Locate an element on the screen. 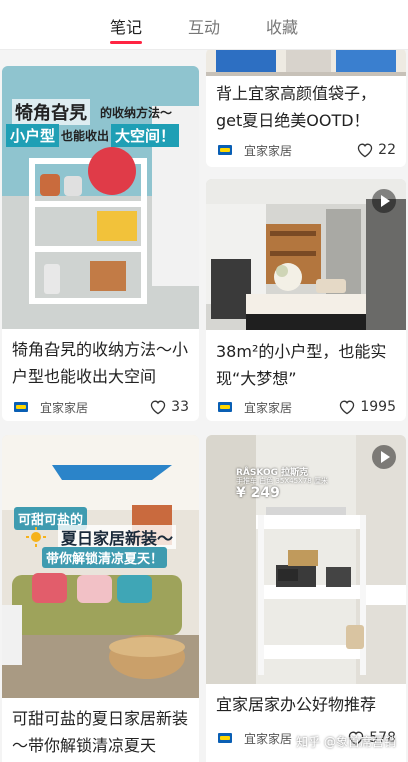 The image size is (408, 762). note-cover-bag is located at coordinates (306, 63).